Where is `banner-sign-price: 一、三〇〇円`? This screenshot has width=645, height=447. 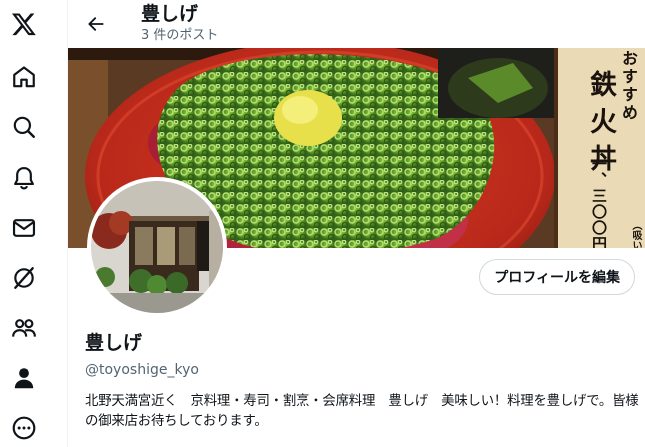 banner-sign-price: 一、三〇〇円 is located at coordinates (599, 202).